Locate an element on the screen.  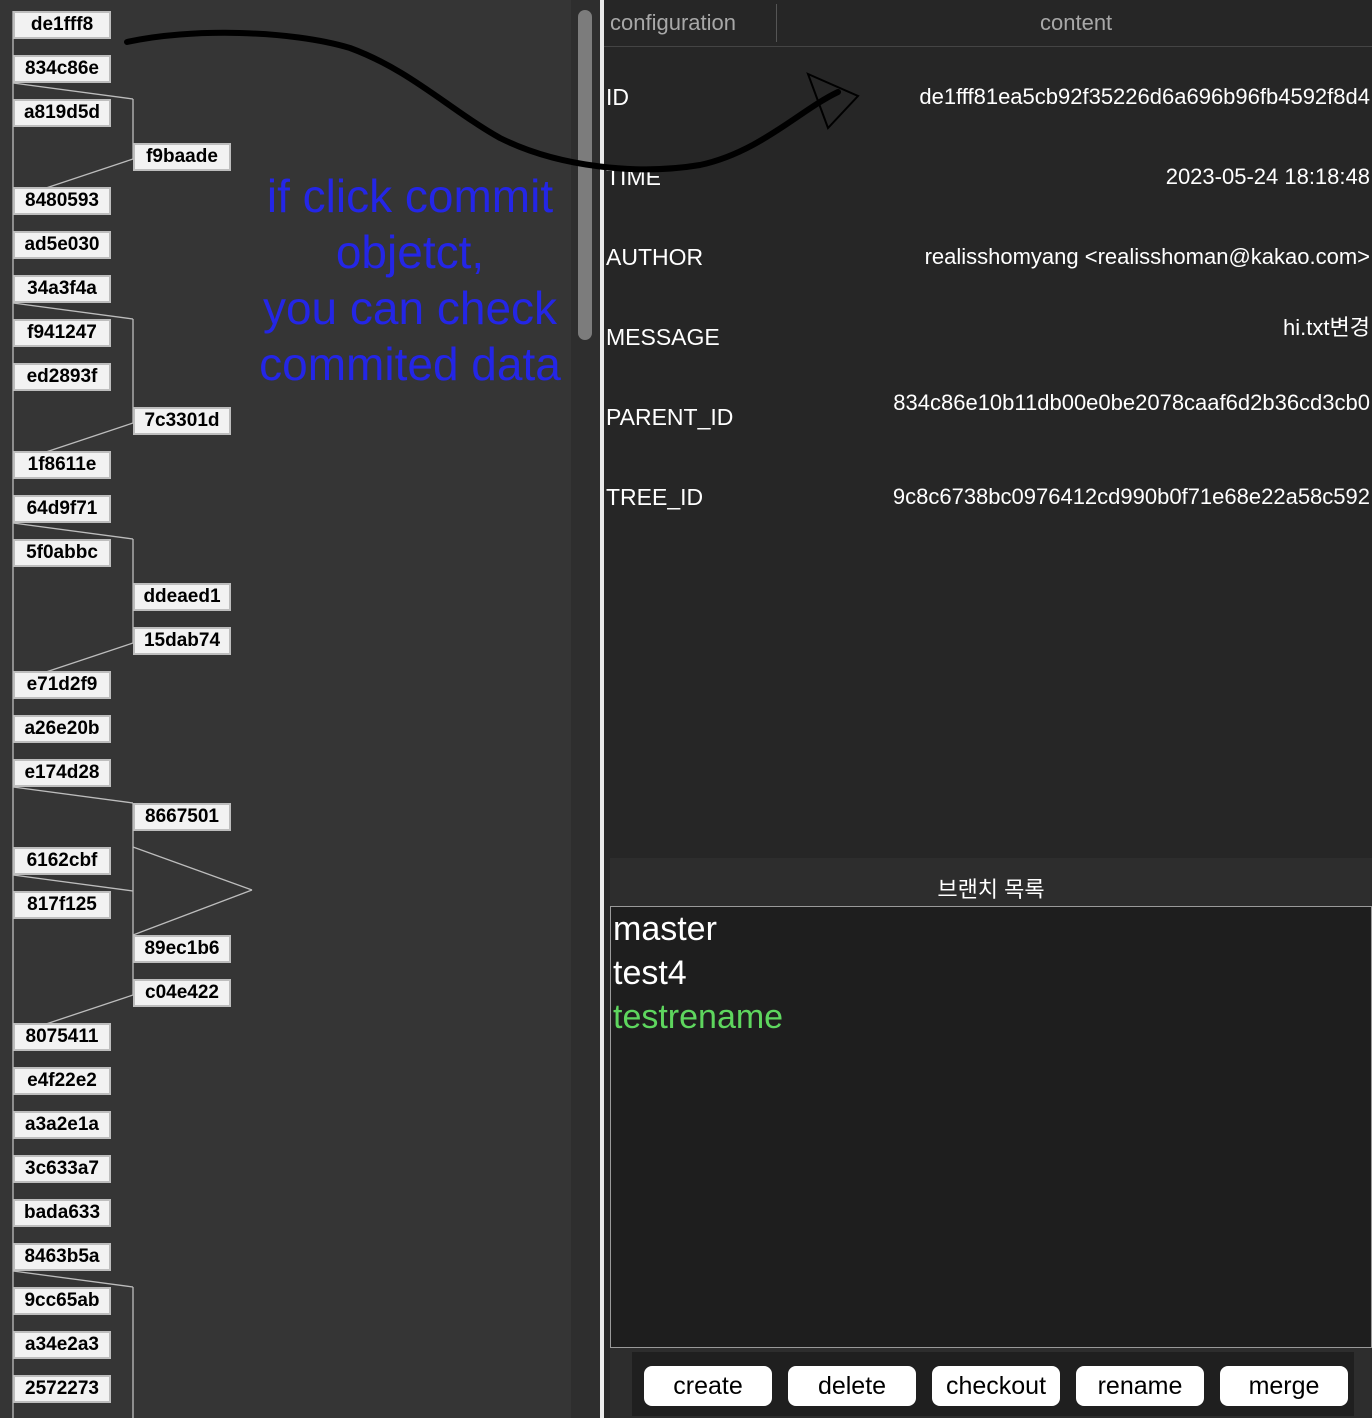
branch-button-bar: create delete checkout rename merge is located at coordinates (993, 1384).